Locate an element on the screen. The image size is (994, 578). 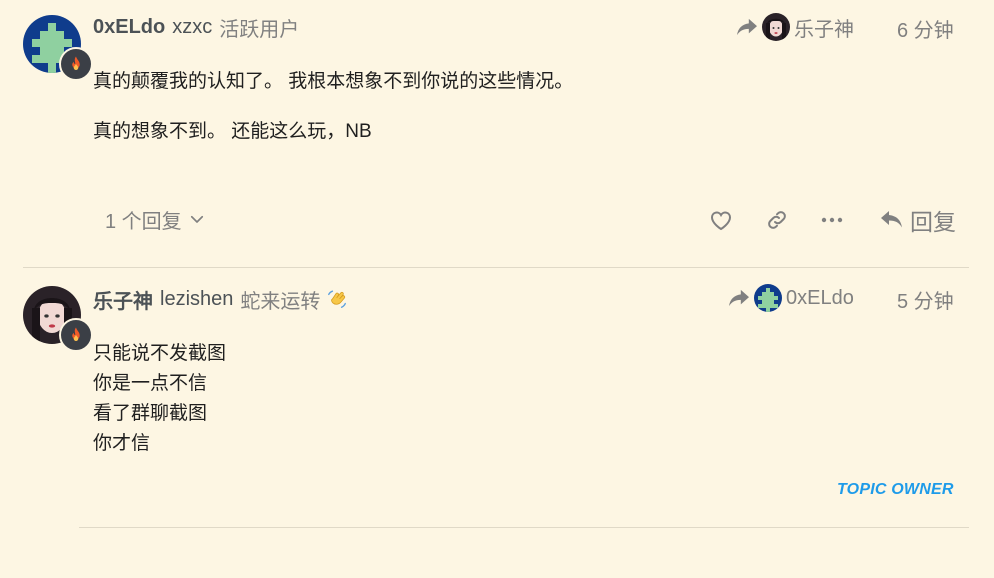
full-name: xzxc is located at coordinates (192, 27).